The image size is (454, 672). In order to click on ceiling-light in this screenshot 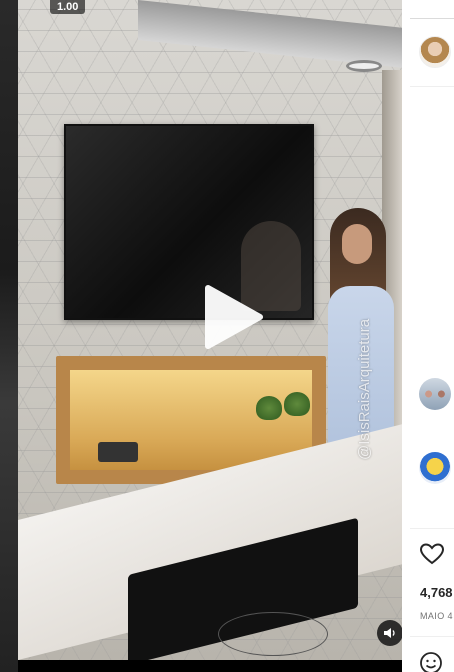, I will do `click(364, 66)`.